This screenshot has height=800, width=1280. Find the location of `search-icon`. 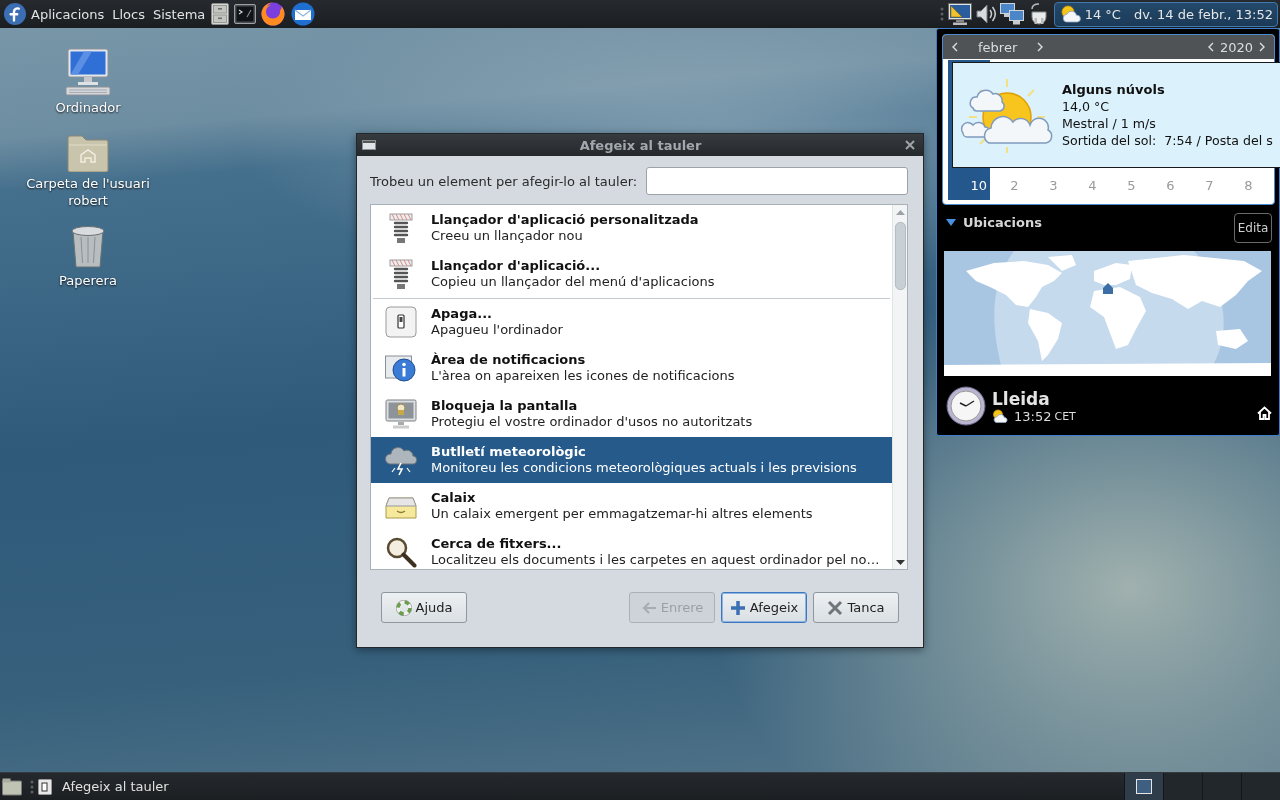

search-icon is located at coordinates (401, 552).